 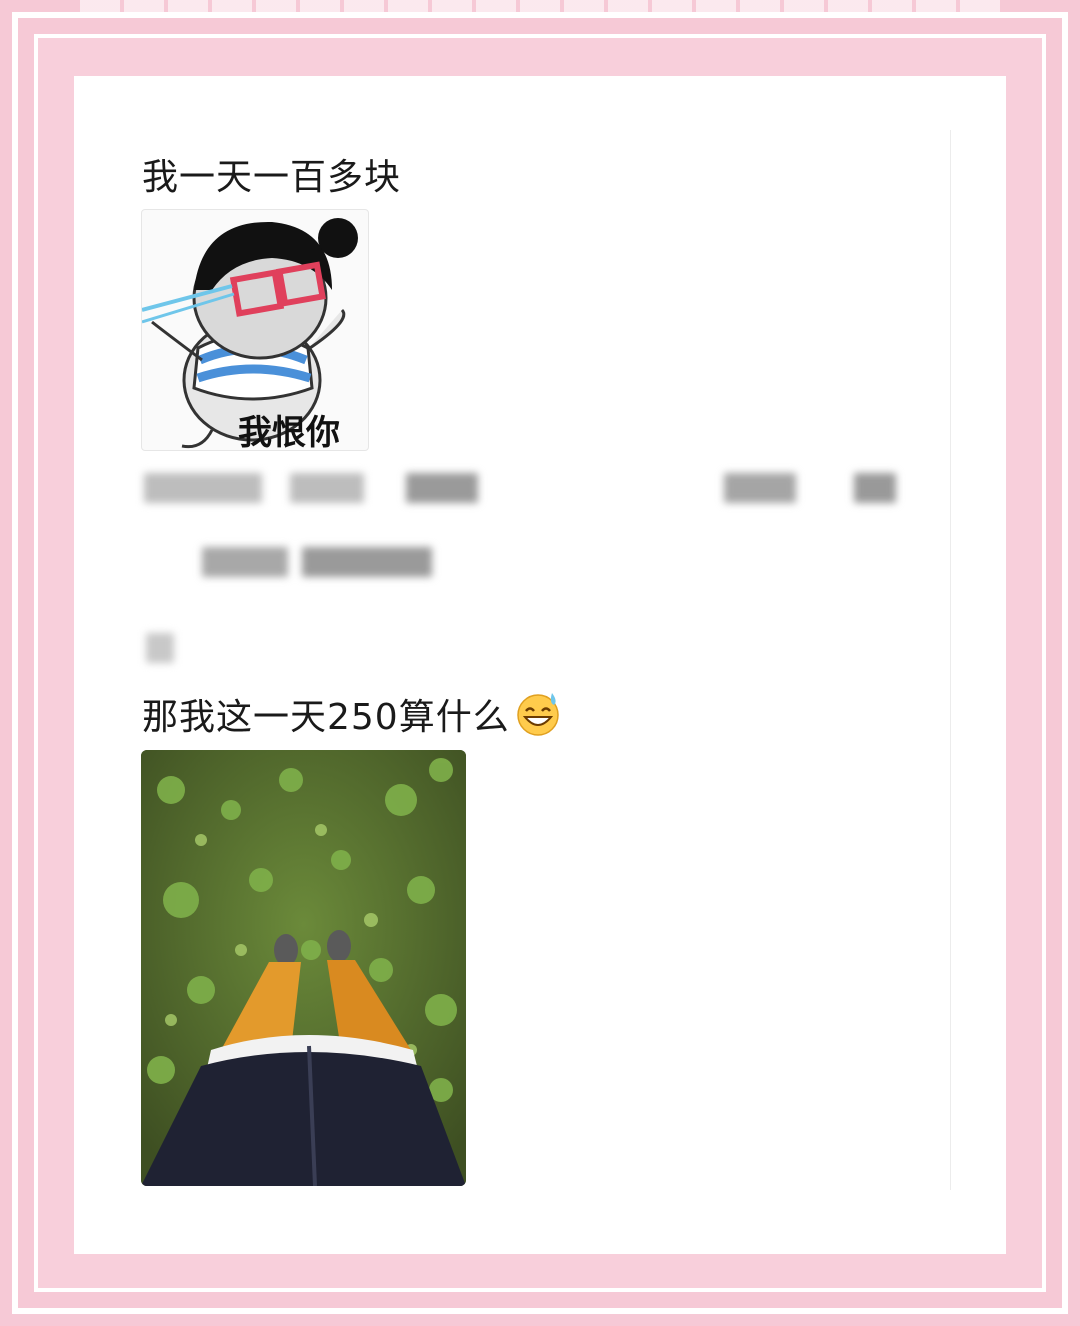 I want to click on grinning-sweat-emoji-icon, so click(x=537, y=714).